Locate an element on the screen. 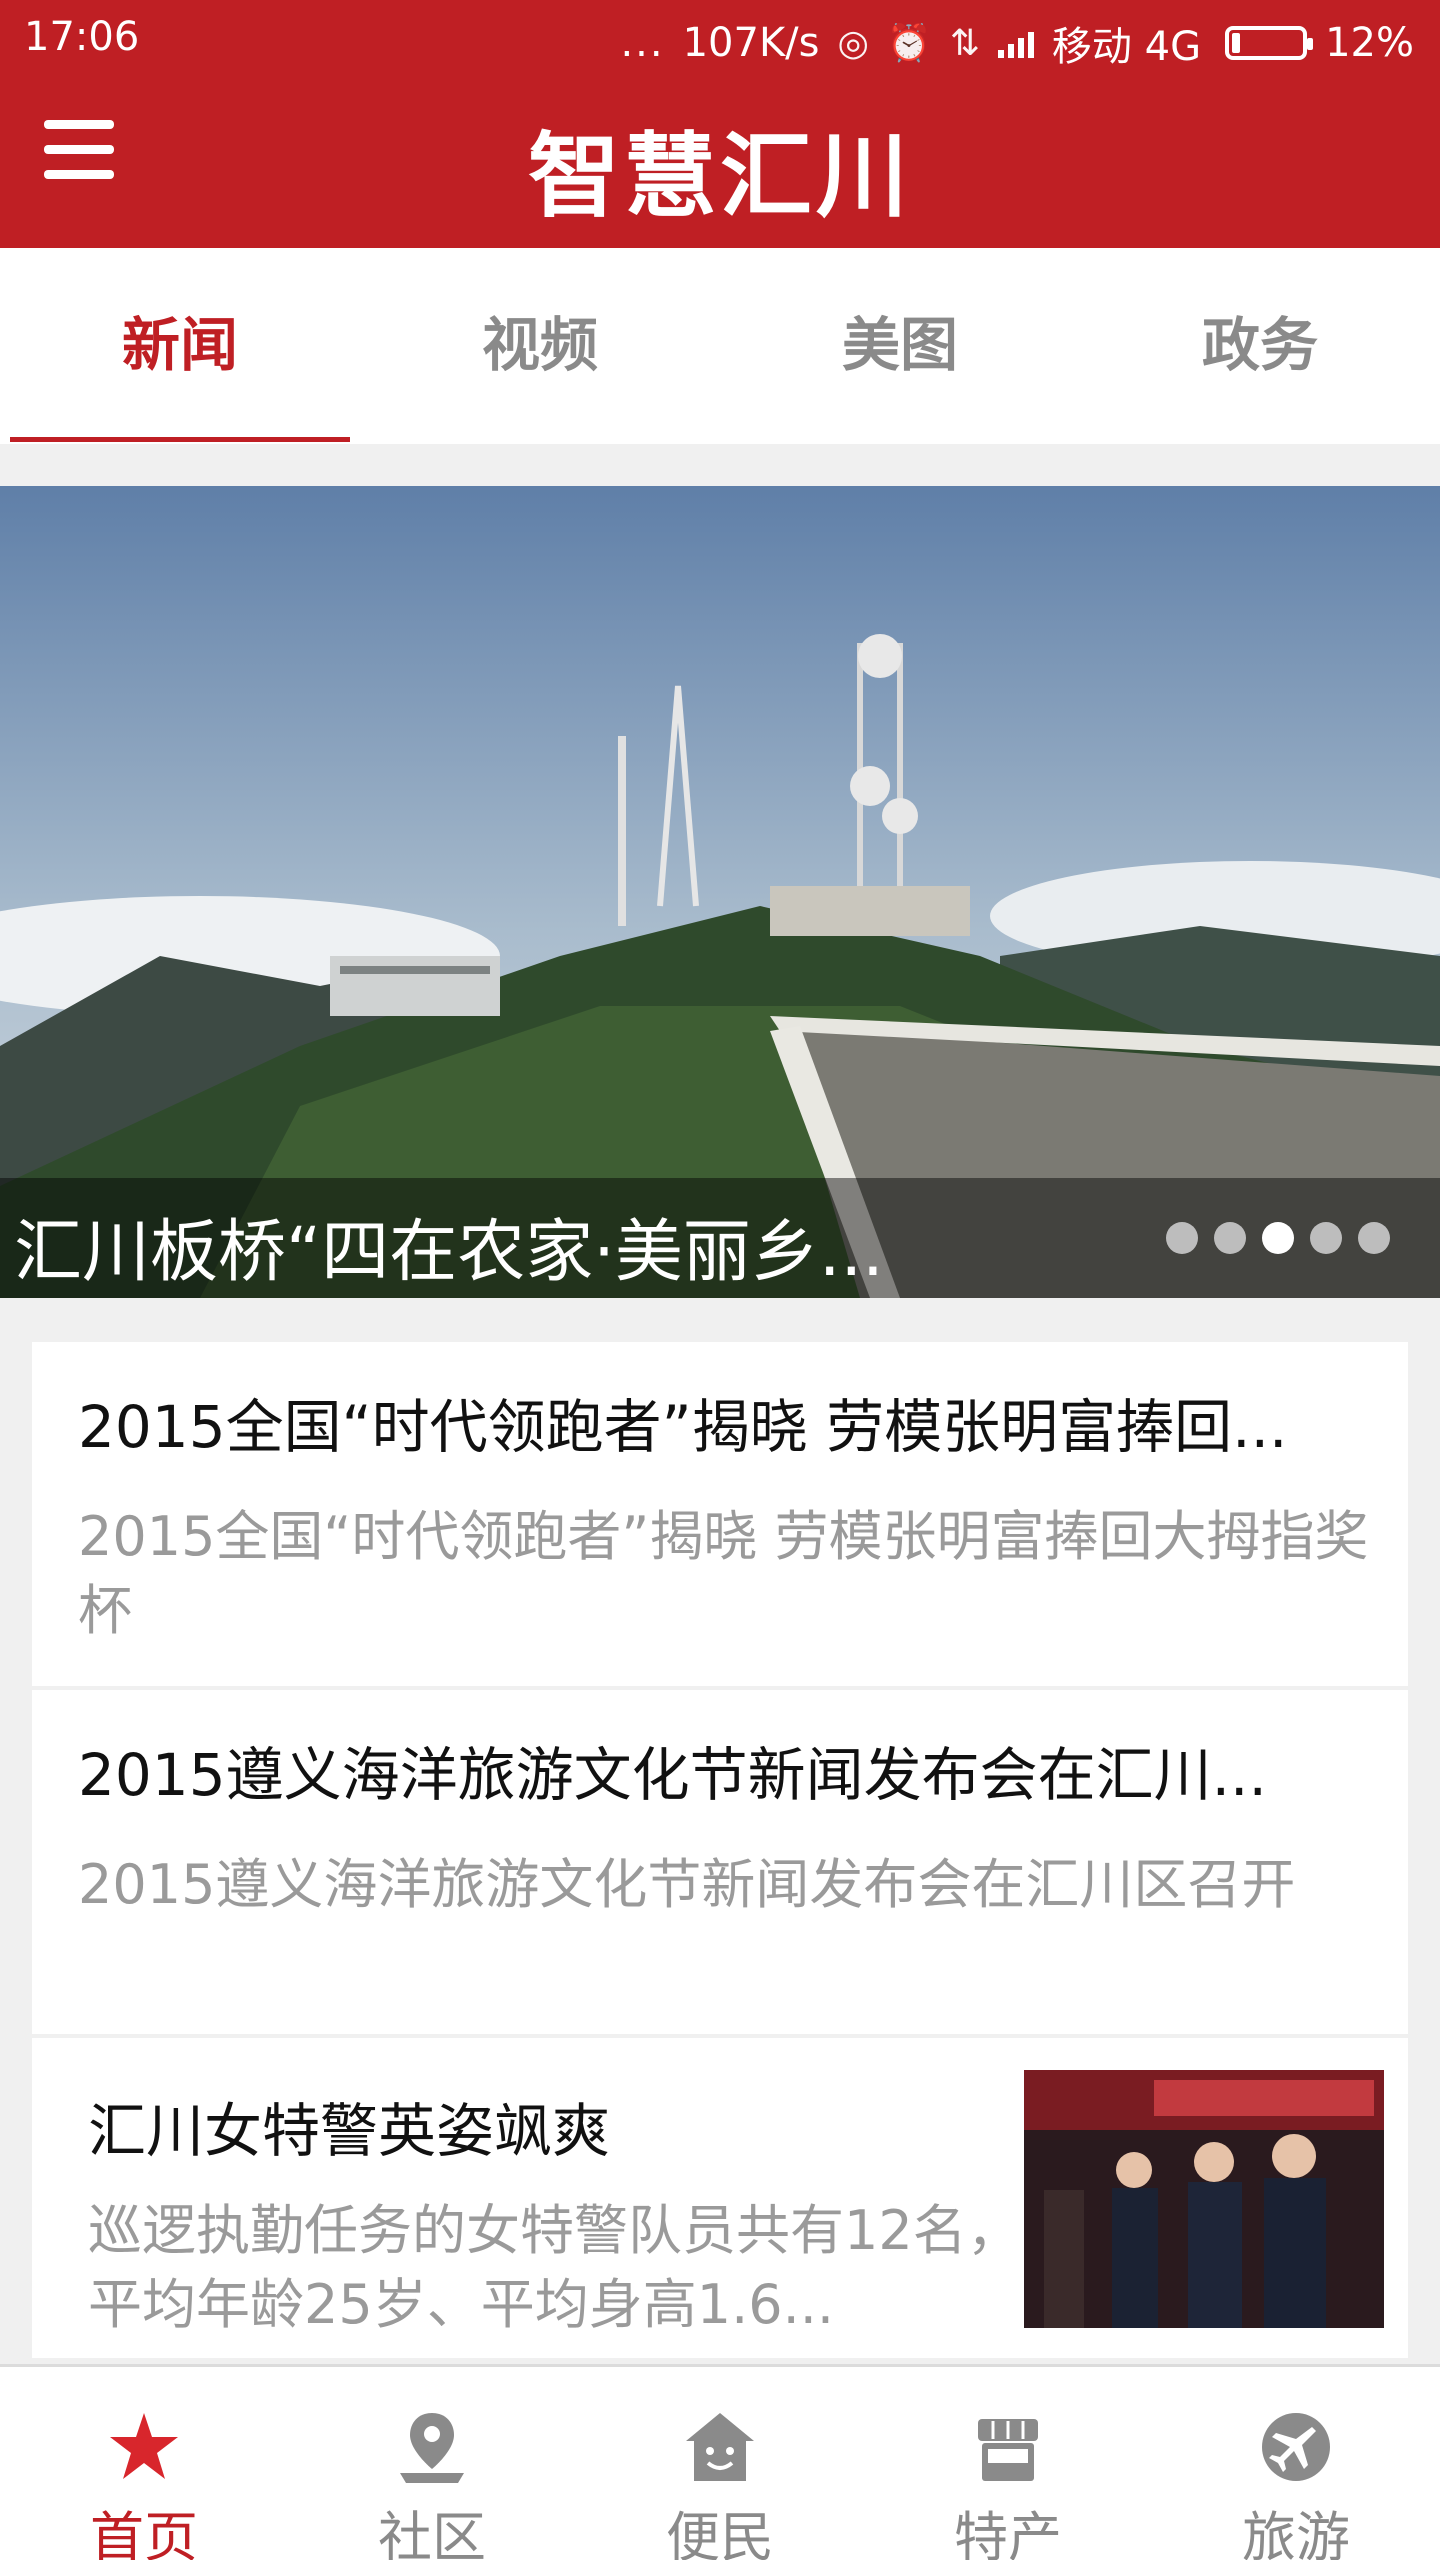  status-right: ... 107K/s ◎ ⏰ ⇅ 移动 4G 12% is located at coordinates (1017, 43).